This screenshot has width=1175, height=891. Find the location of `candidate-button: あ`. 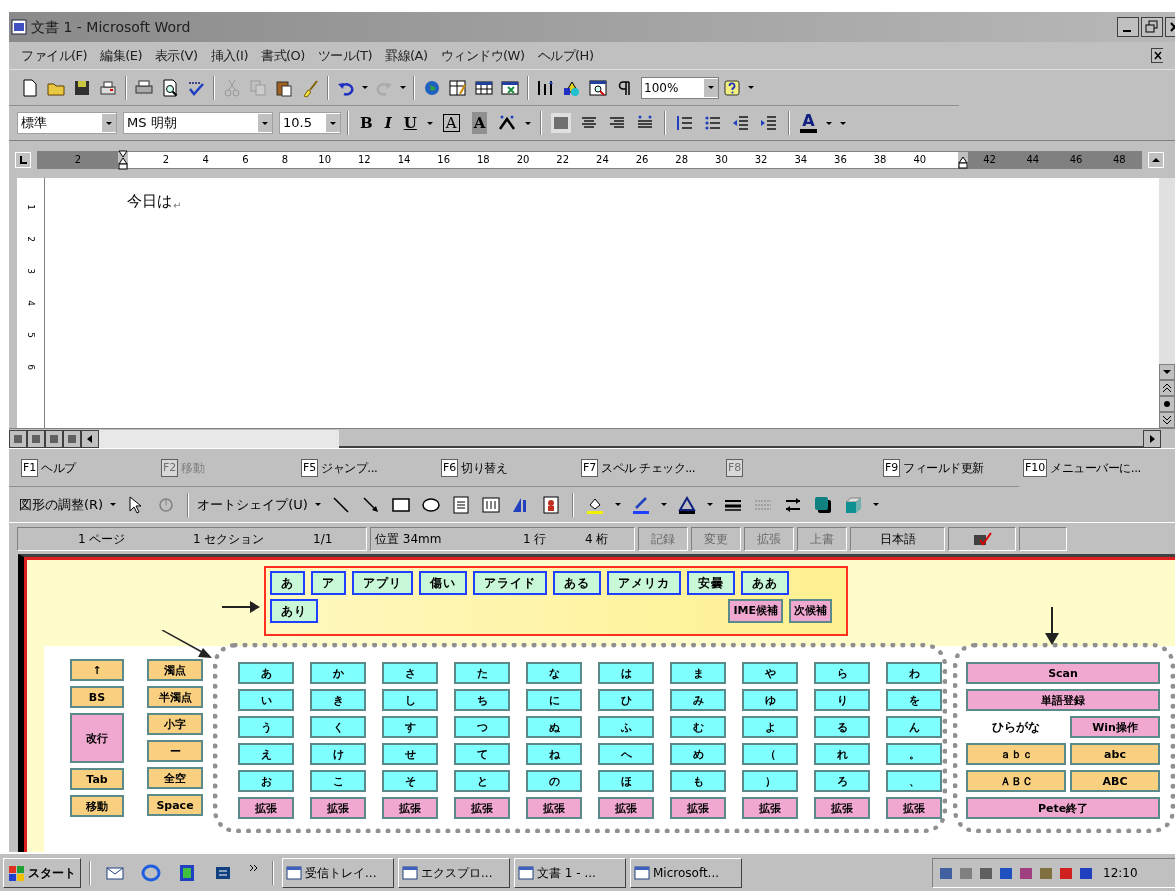

candidate-button: あ is located at coordinates (287, 583).